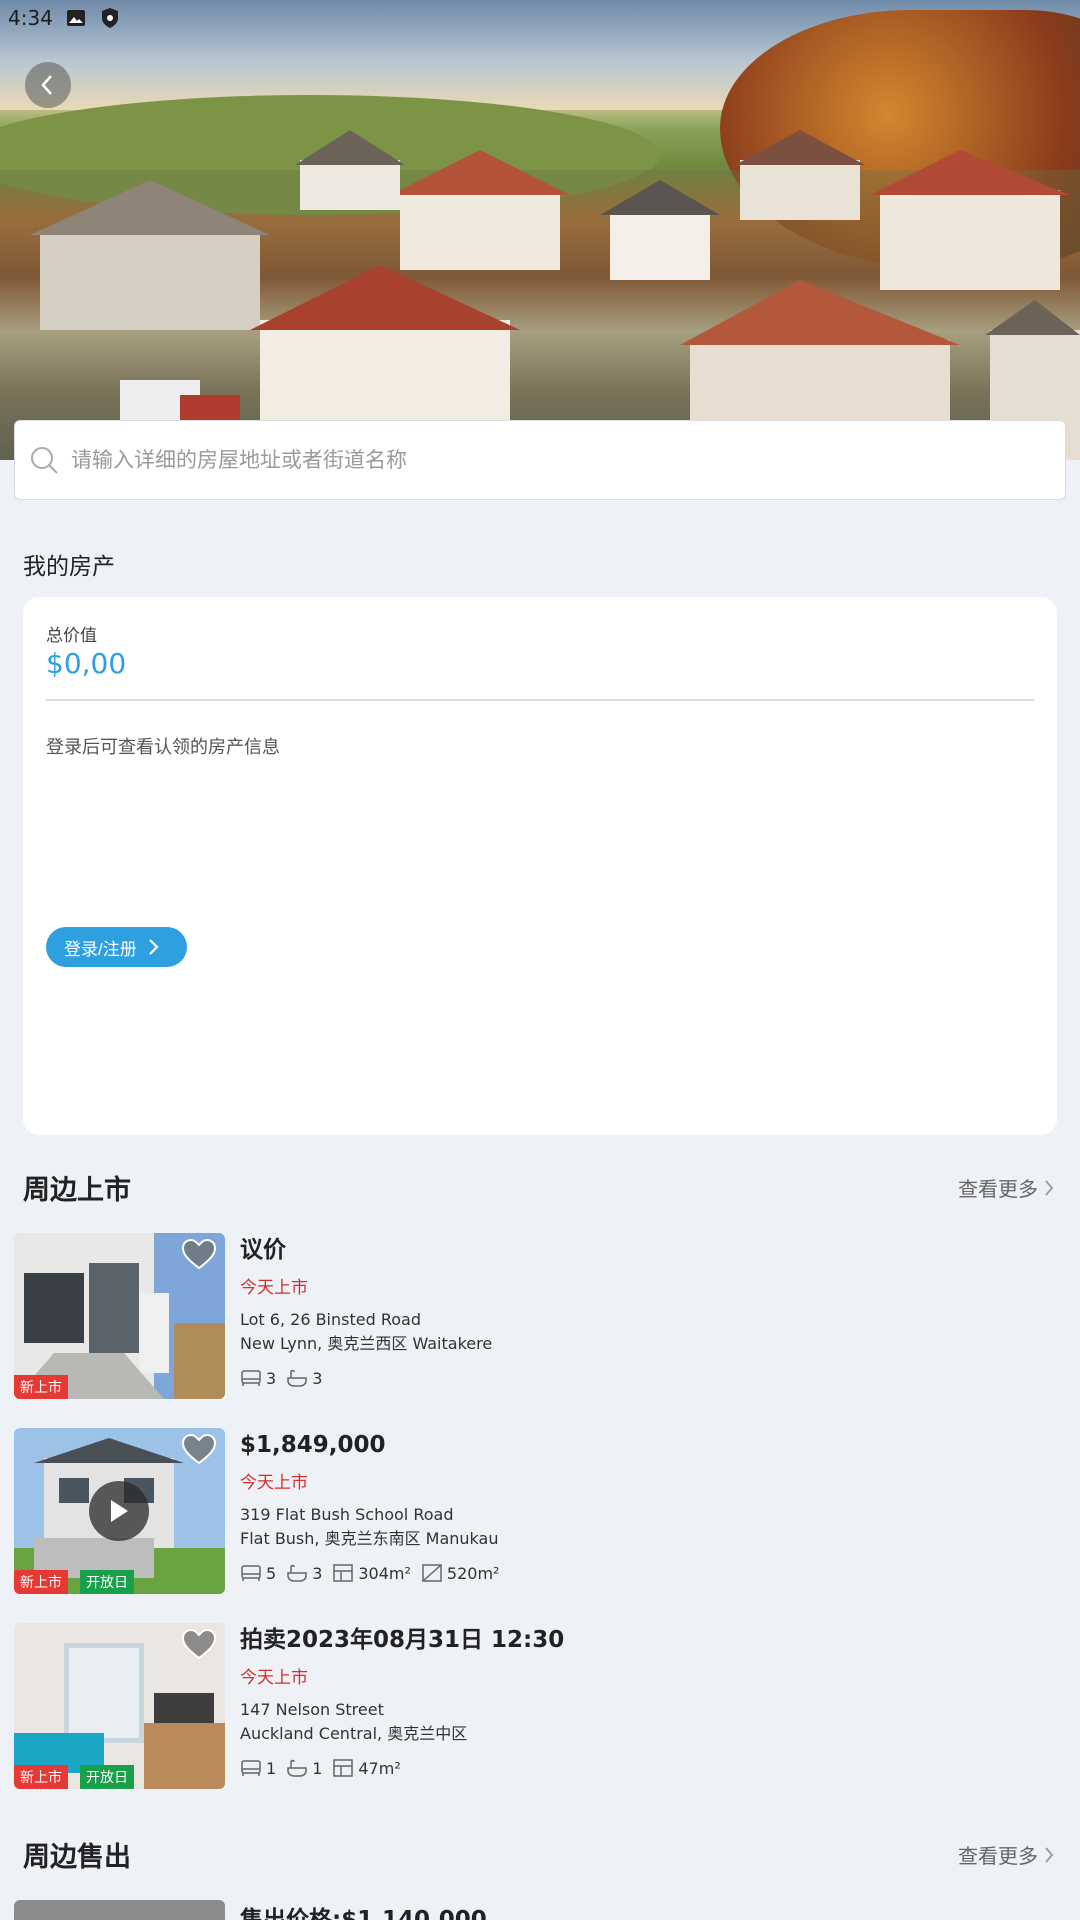 The image size is (1080, 1920). What do you see at coordinates (119, 1316) in the screenshot?
I see `listing-photo: 新上市` at bounding box center [119, 1316].